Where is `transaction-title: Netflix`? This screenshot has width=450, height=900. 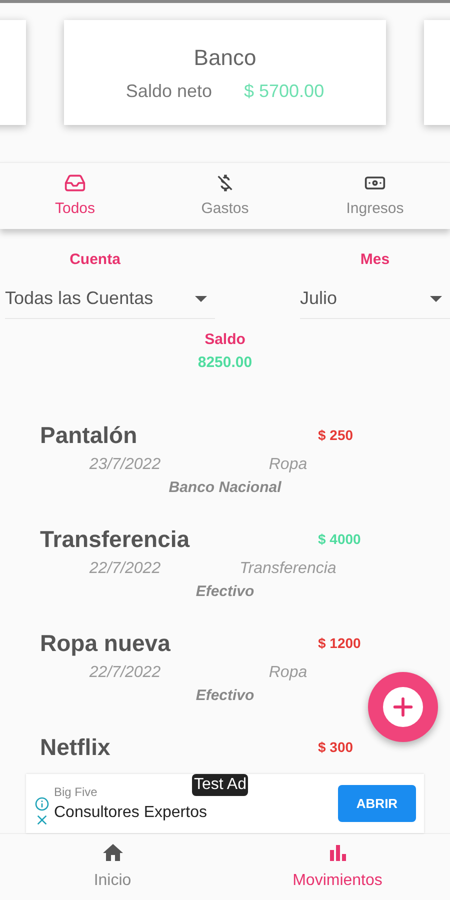 transaction-title: Netflix is located at coordinates (76, 747).